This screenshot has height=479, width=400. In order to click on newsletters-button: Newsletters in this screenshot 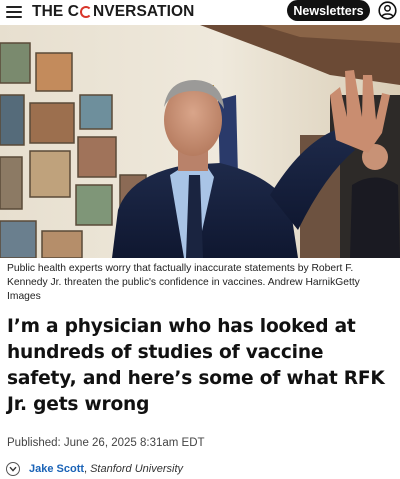, I will do `click(328, 10)`.